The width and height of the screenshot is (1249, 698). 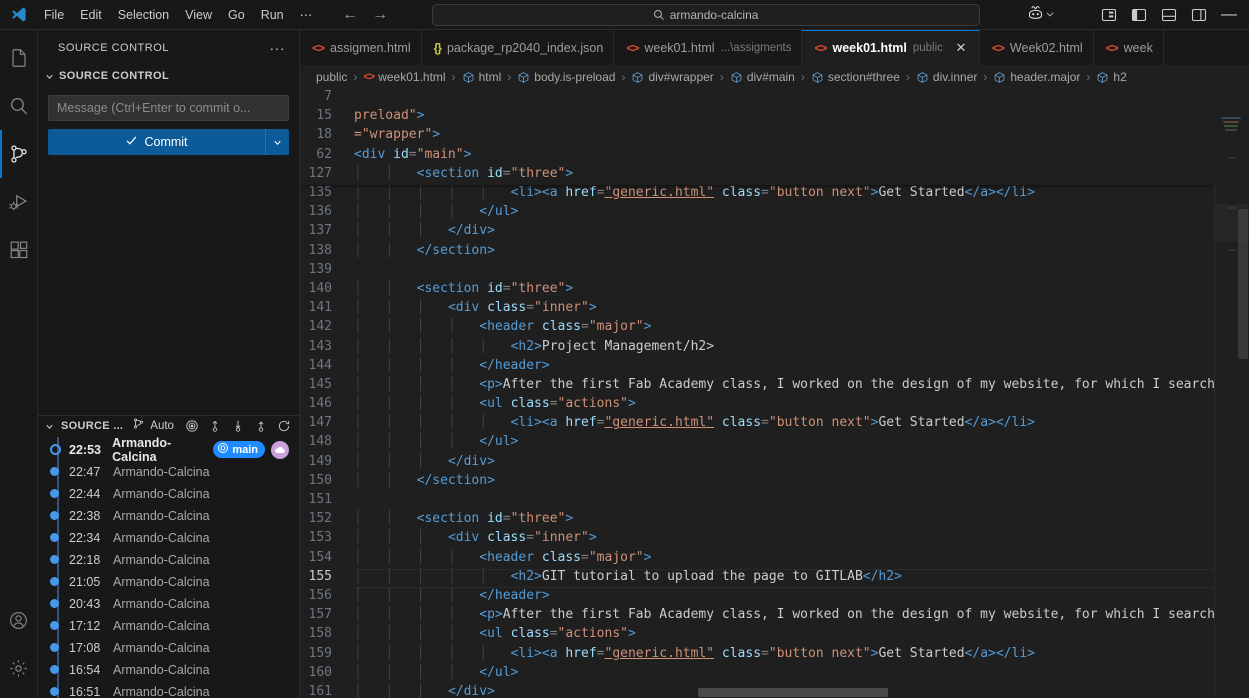 I want to click on editor-tab: <> Week02.html, so click(x=1036, y=47).